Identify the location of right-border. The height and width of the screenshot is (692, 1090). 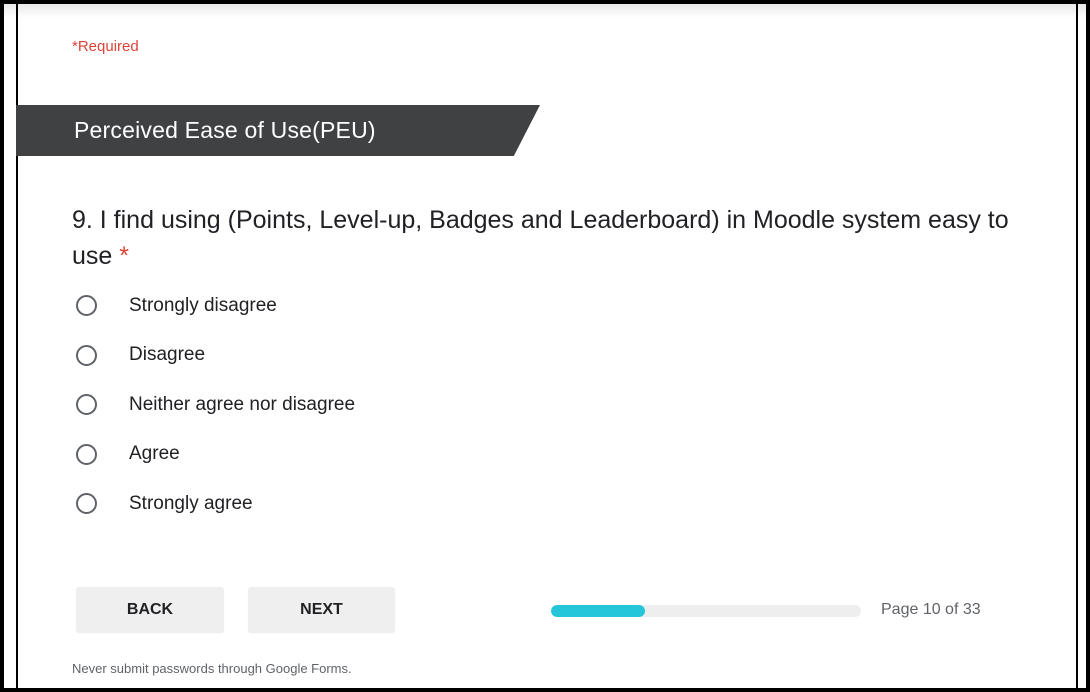
(1077, 346).